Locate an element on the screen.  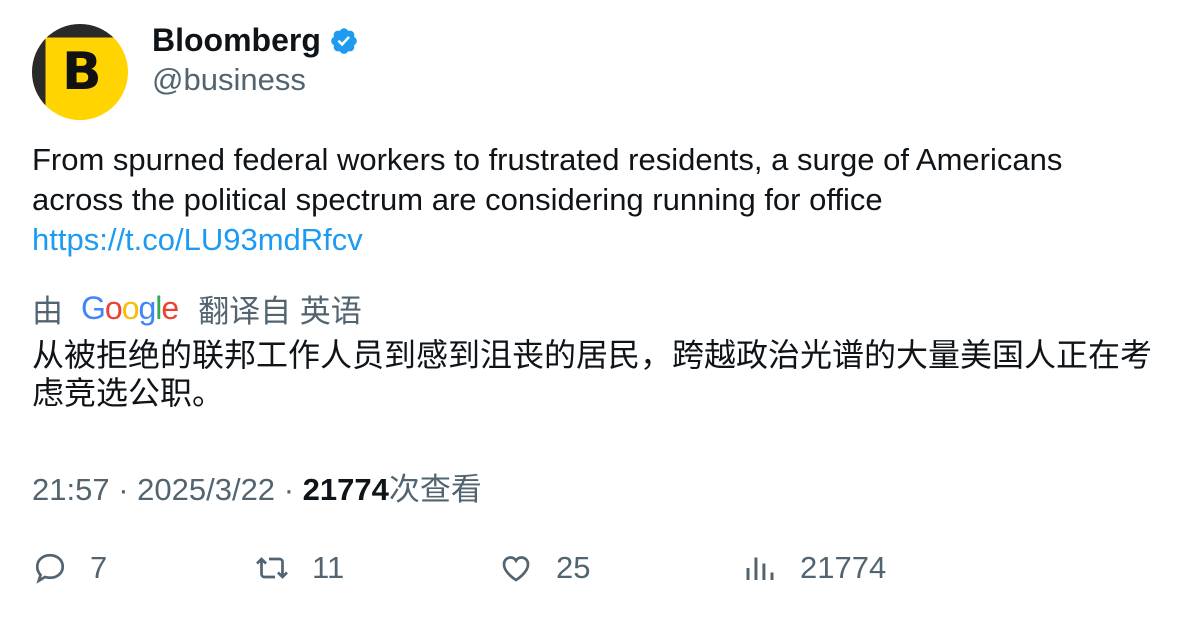
verified-badge-icon is located at coordinates (344, 41).